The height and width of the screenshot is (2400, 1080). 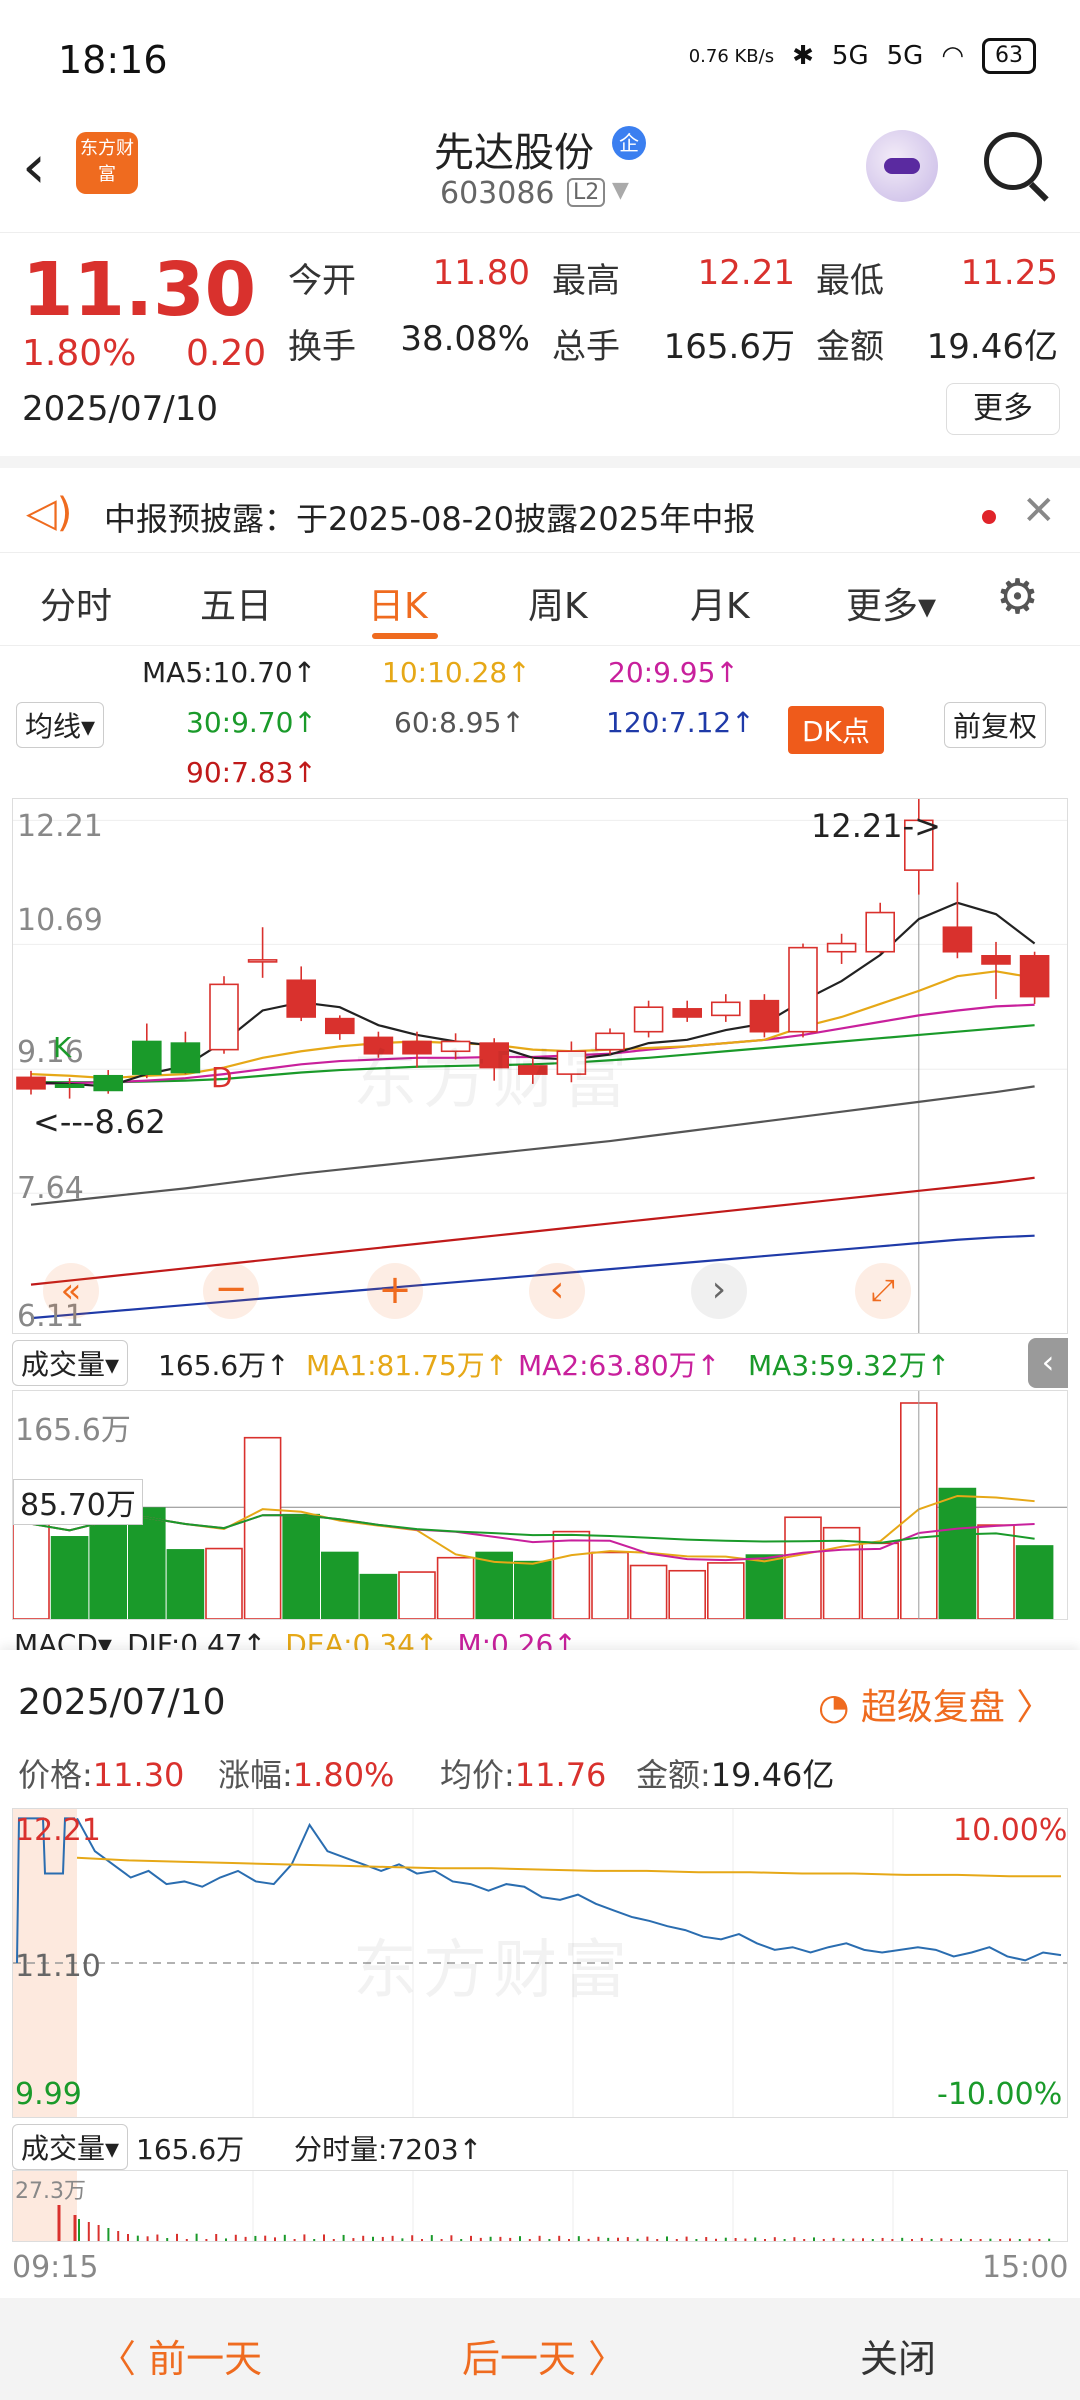 I want to click on assistant-robot-icon, so click(x=902, y=166).